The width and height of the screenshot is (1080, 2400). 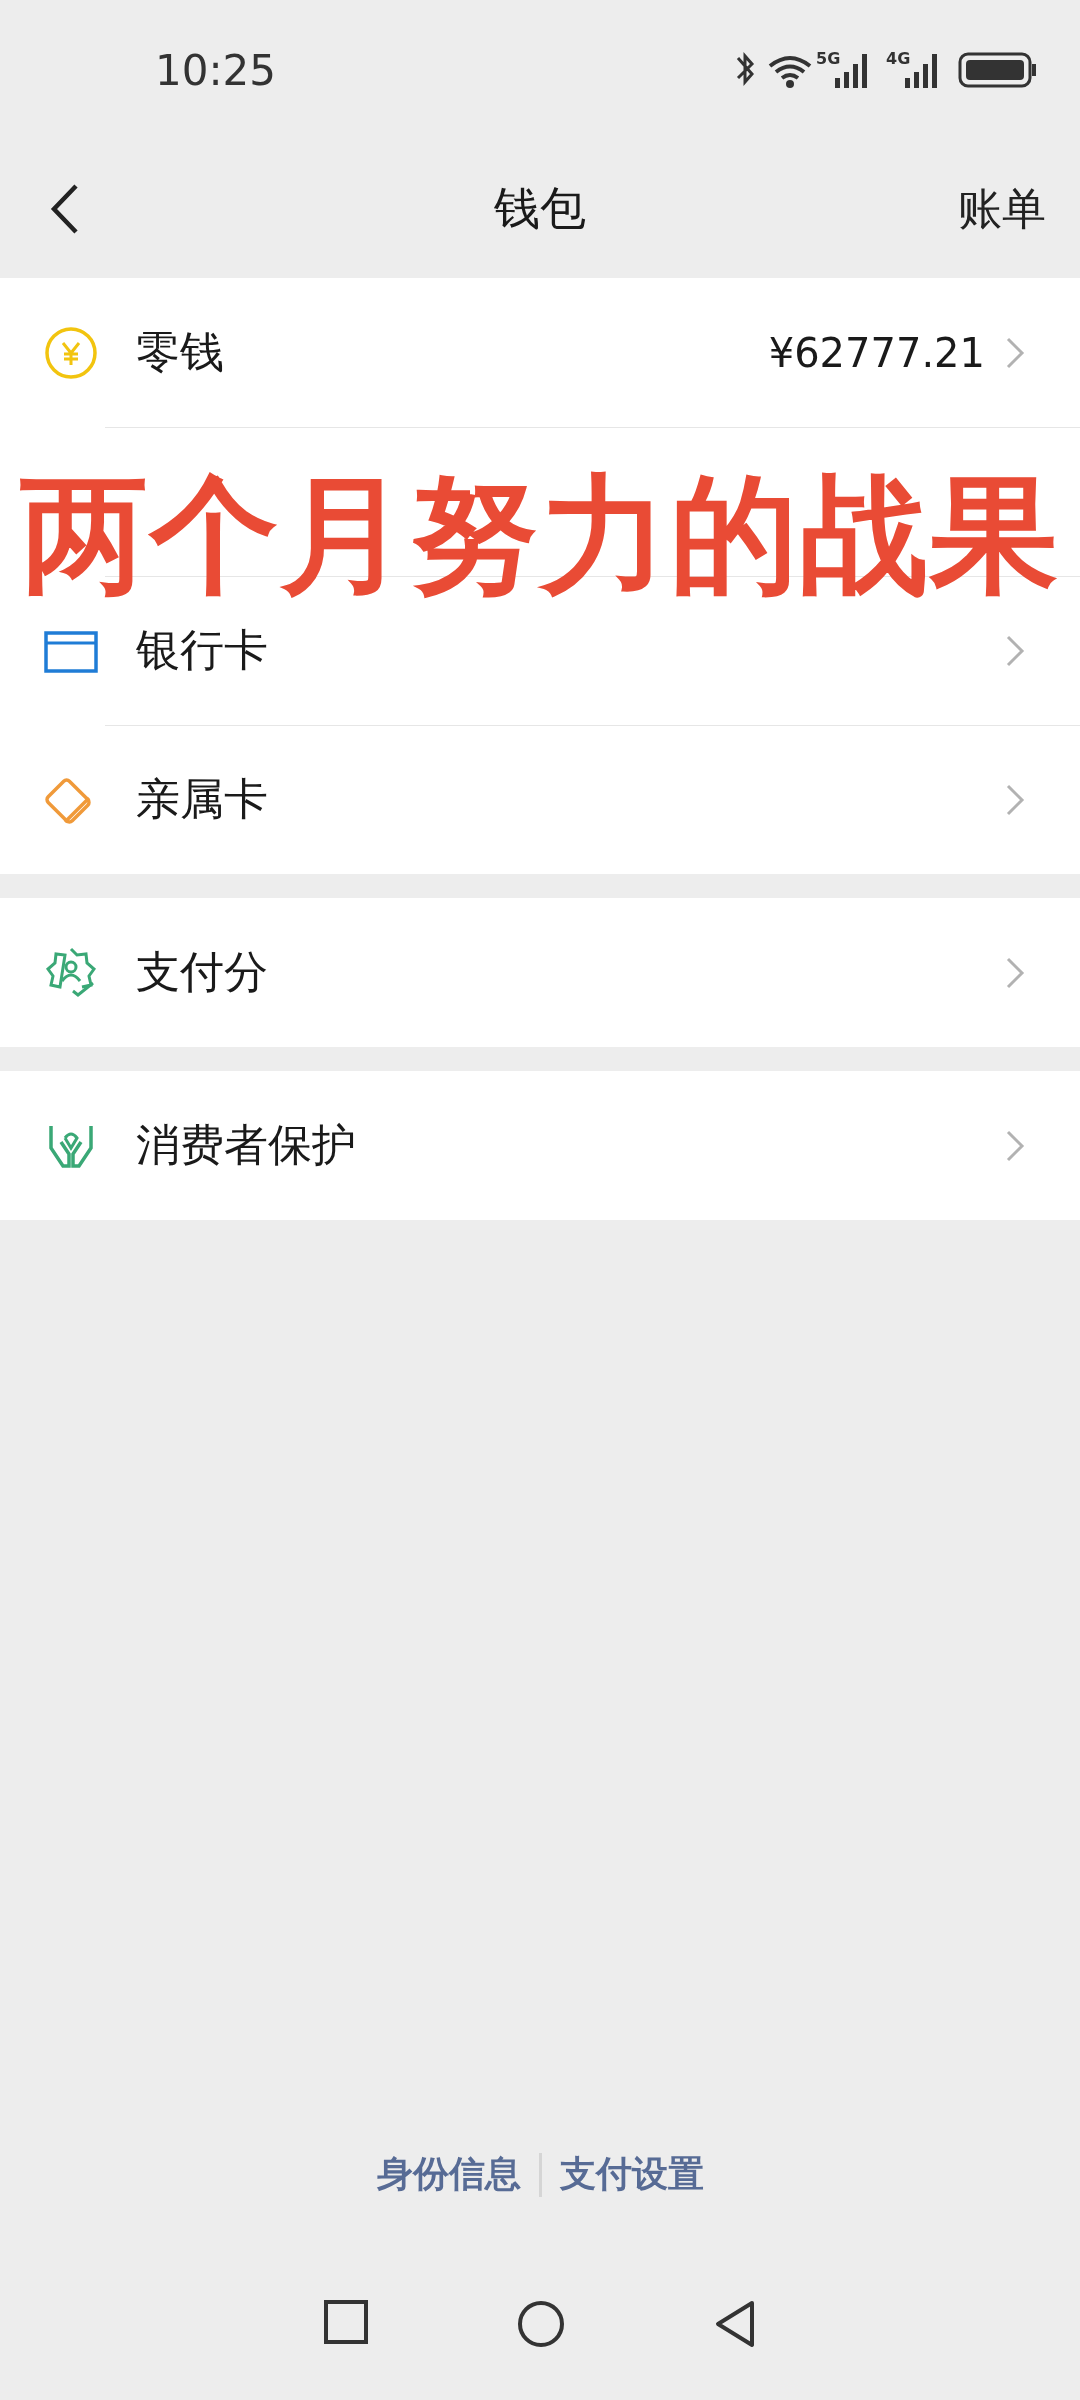 I want to click on status-icons-drawing: 5G 4G, so click(x=885, y=70).